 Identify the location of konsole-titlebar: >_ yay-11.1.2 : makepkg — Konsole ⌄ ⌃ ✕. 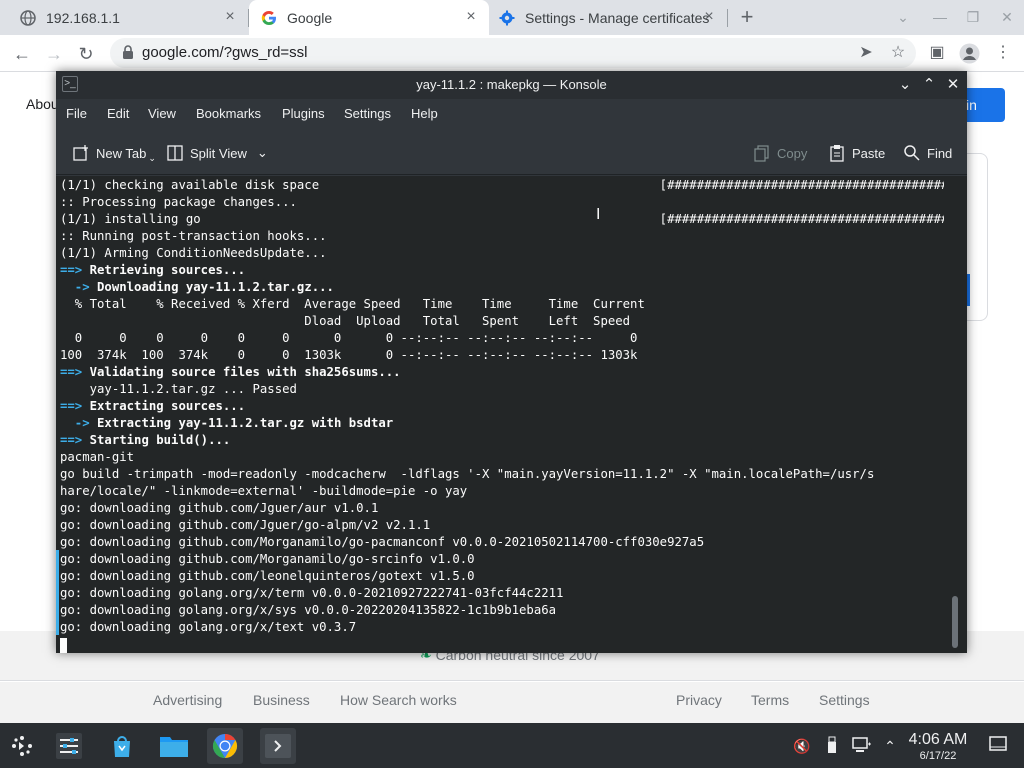
(511, 85).